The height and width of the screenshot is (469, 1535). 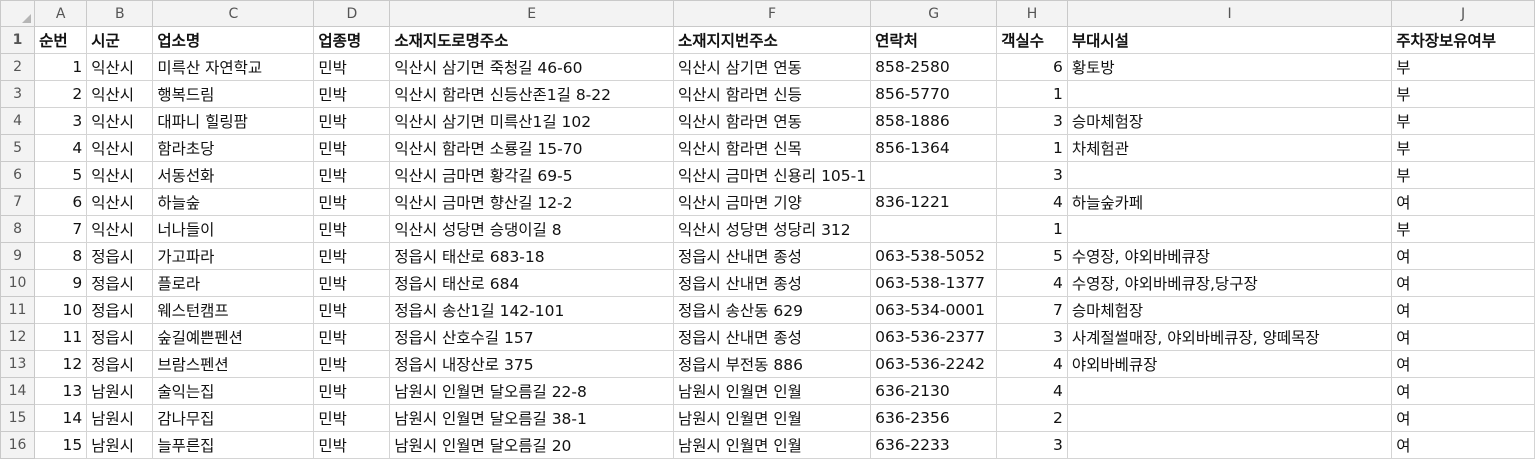 I want to click on cell-seq: 9, so click(x=61, y=283).